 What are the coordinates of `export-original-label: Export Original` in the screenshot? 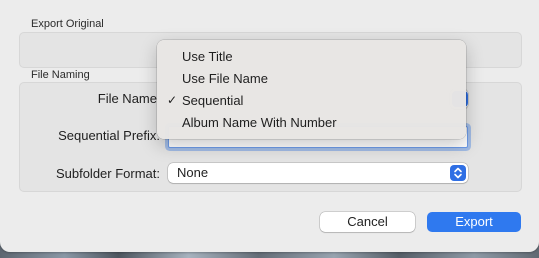 It's located at (67, 24).